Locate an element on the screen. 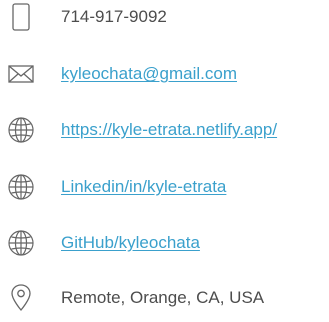 Image resolution: width=329 pixels, height=322 pixels. github-link: GitHub/kyleochata is located at coordinates (130, 243).